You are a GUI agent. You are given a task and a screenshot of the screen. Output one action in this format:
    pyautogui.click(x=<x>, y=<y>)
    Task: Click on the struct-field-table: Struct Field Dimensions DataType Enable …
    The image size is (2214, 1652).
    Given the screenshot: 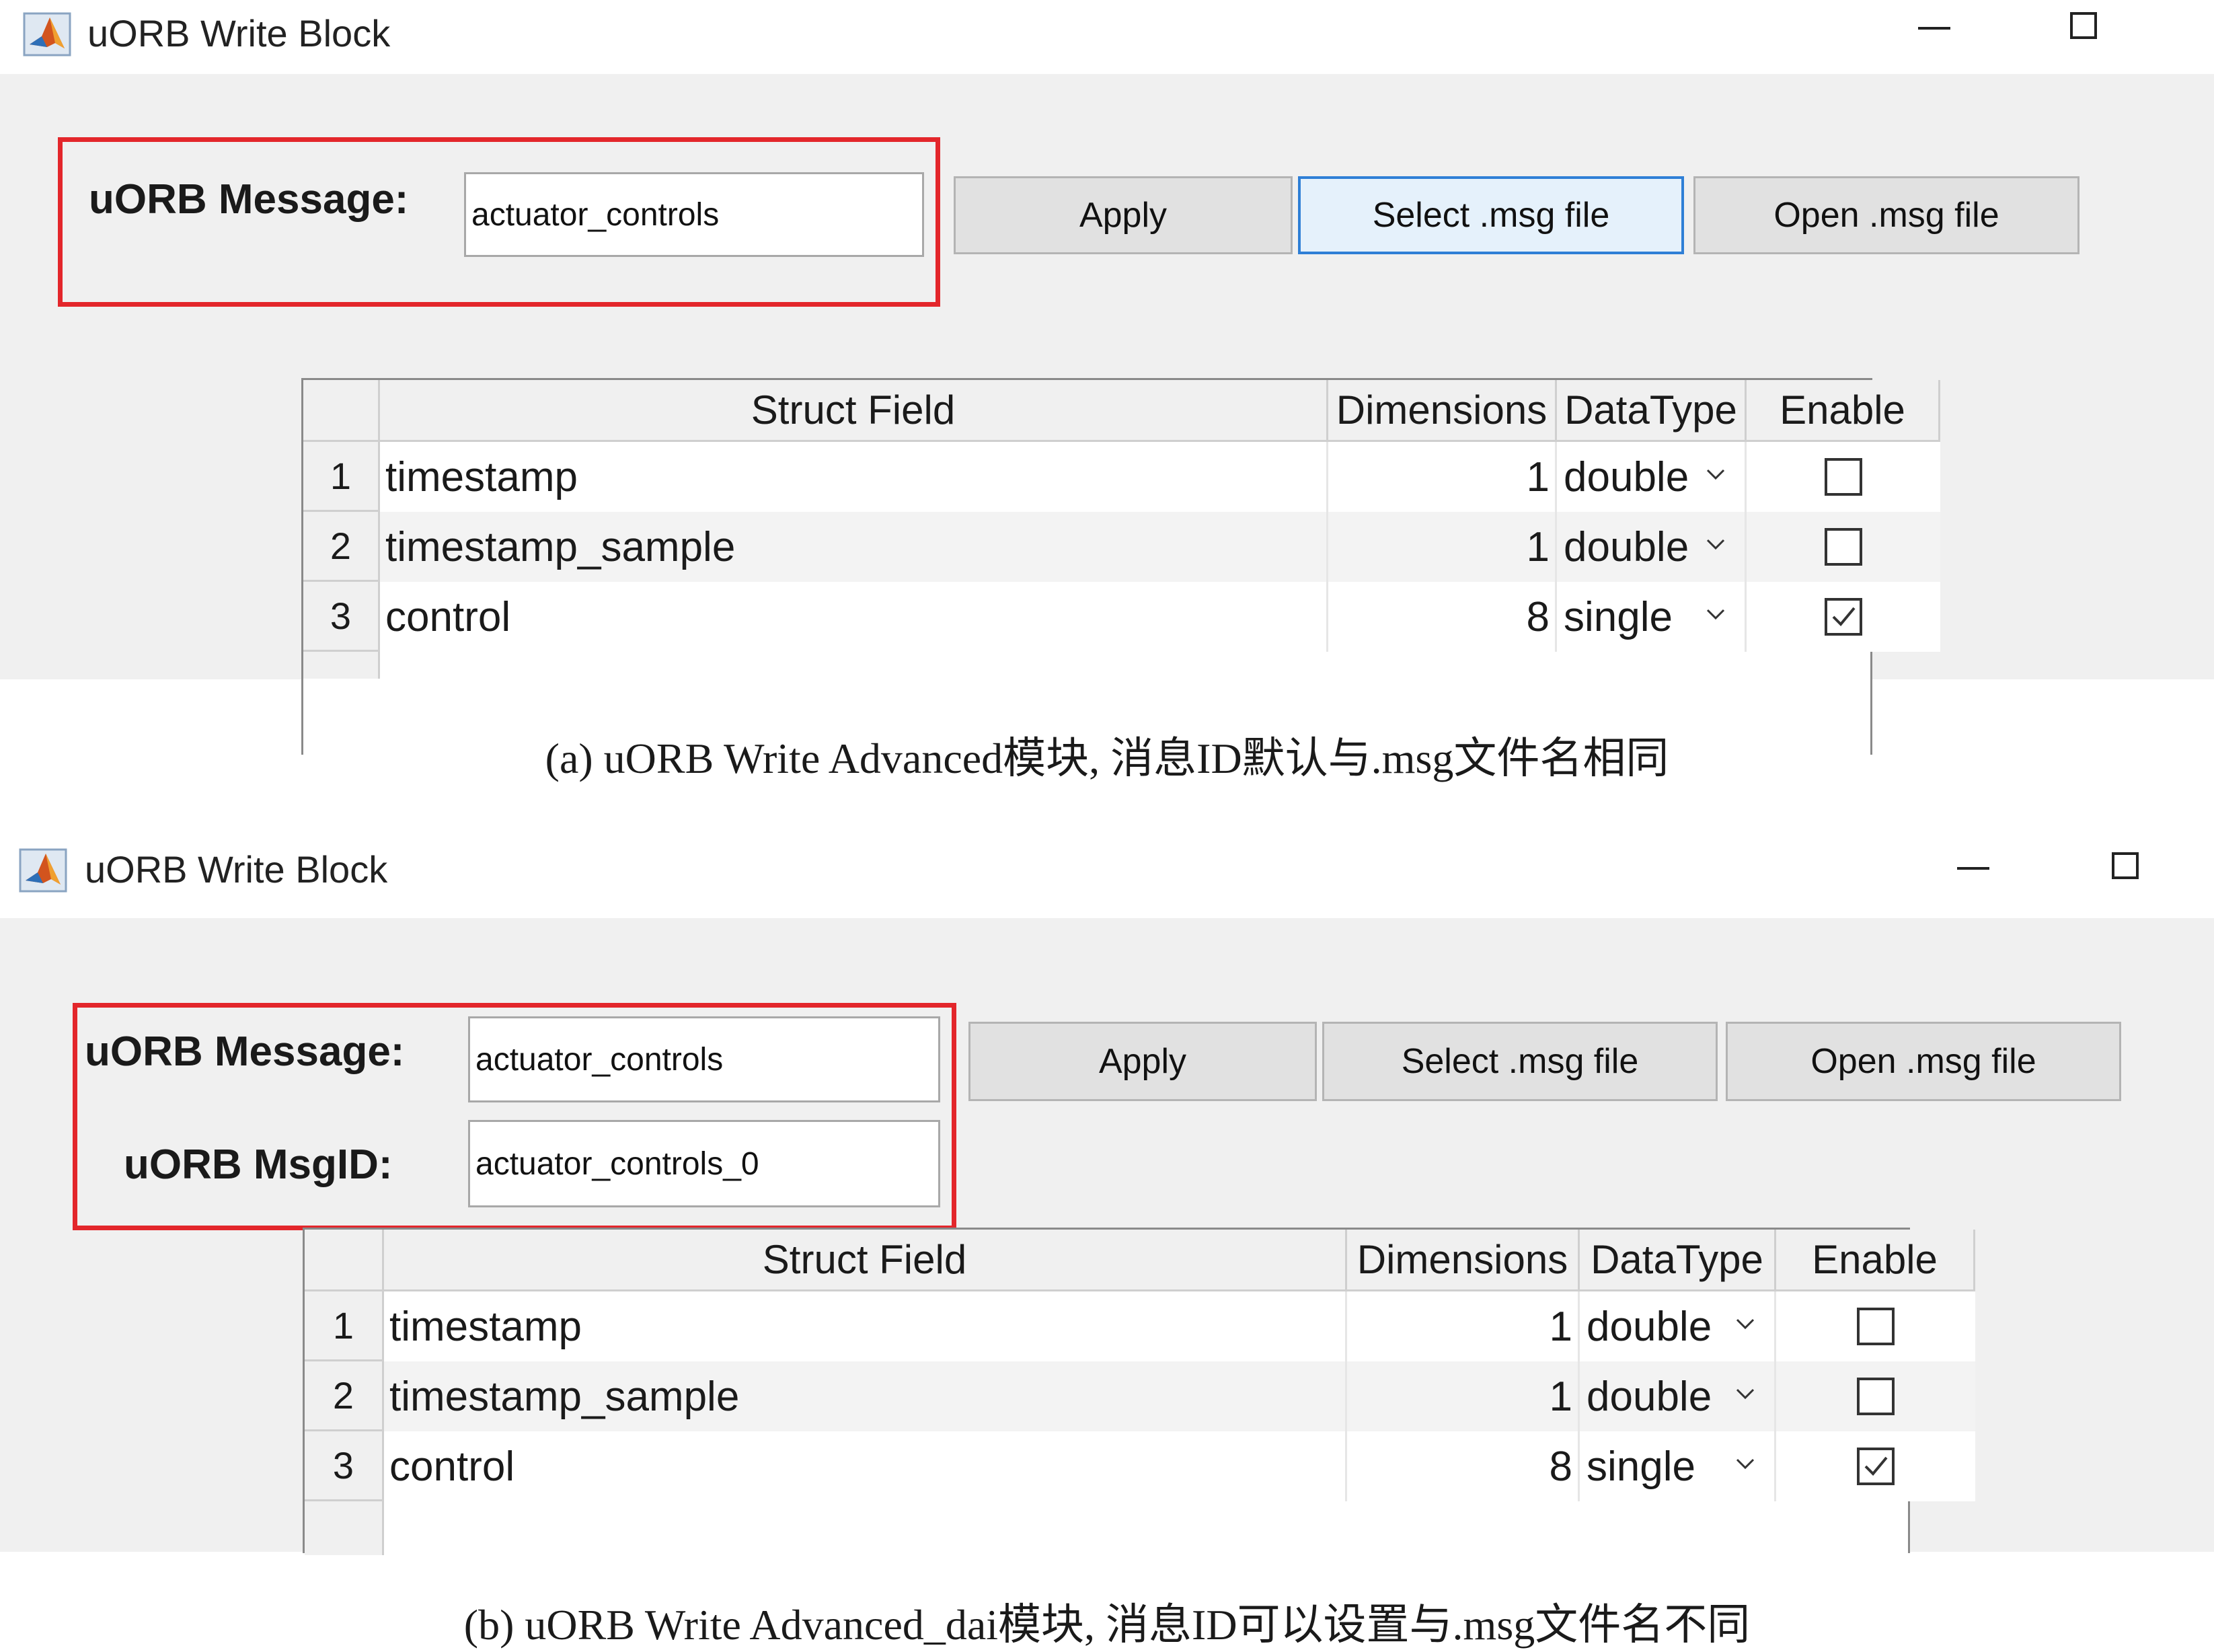 What is the action you would take?
    pyautogui.click(x=1139, y=1391)
    